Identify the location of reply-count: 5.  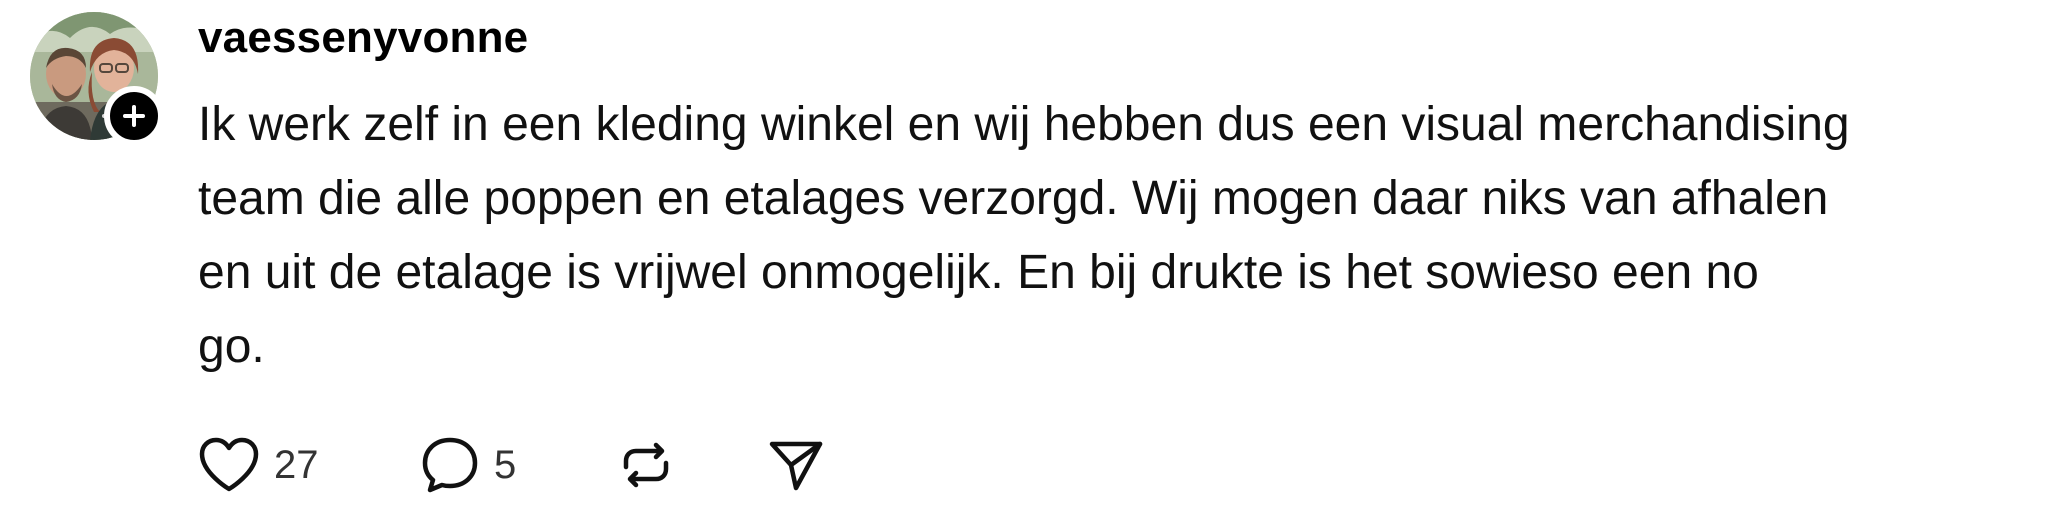
(505, 465).